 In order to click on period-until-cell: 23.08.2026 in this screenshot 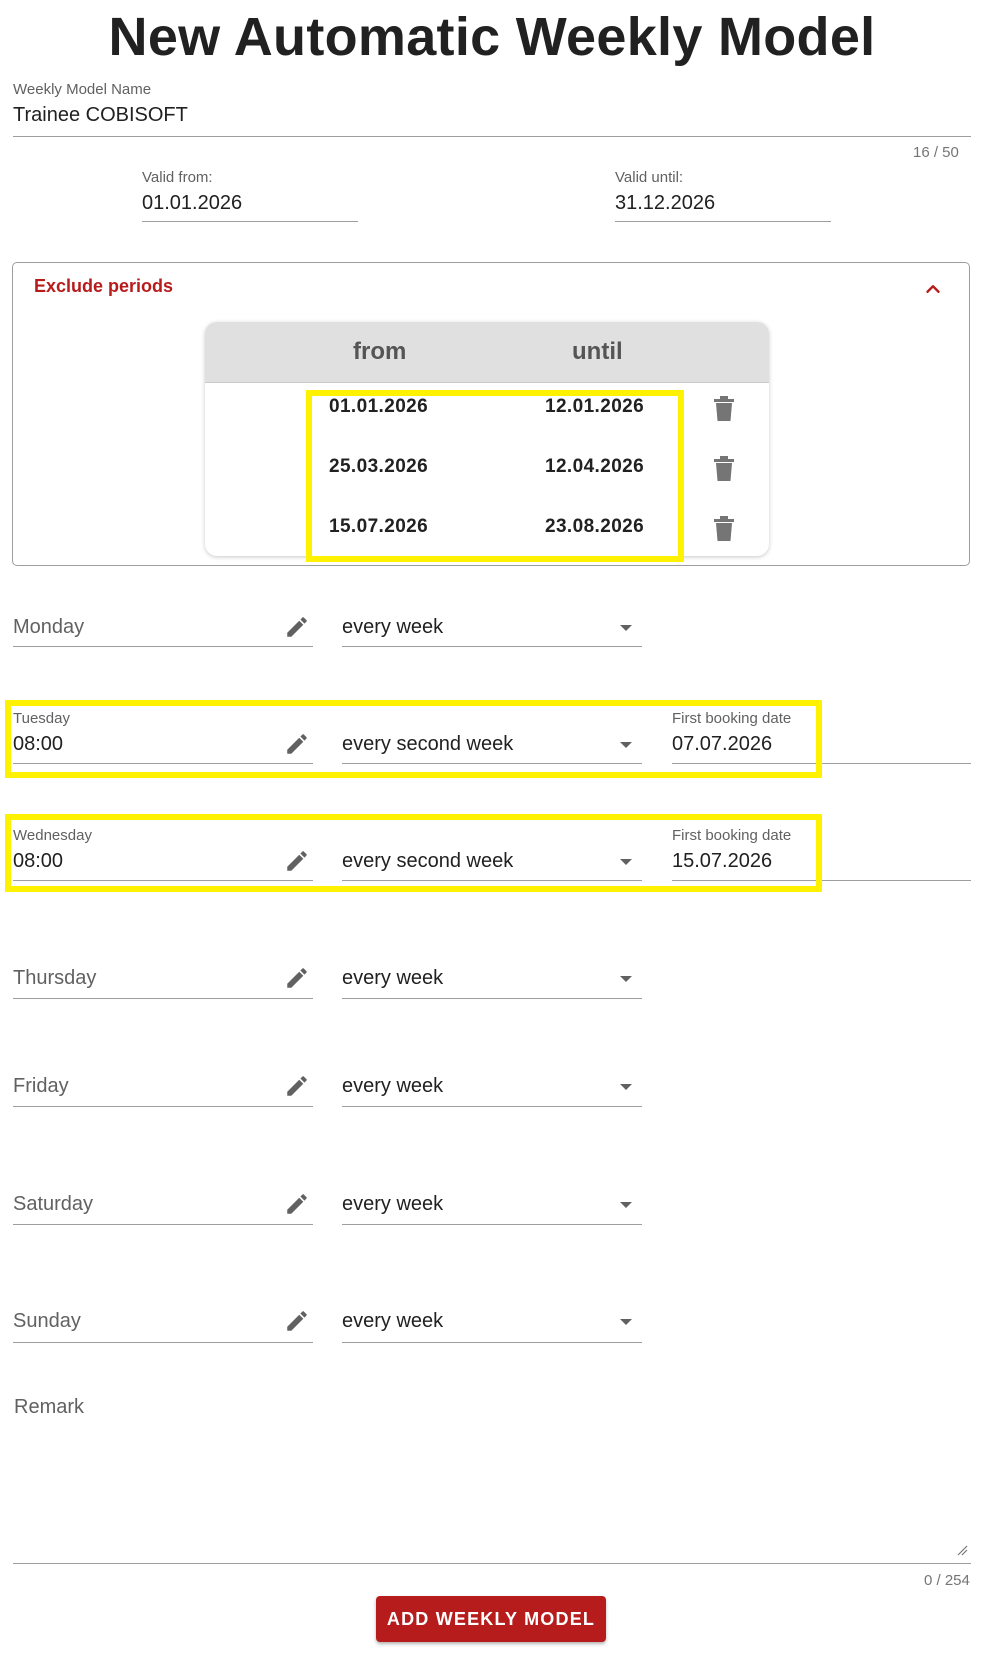, I will do `click(595, 526)`.